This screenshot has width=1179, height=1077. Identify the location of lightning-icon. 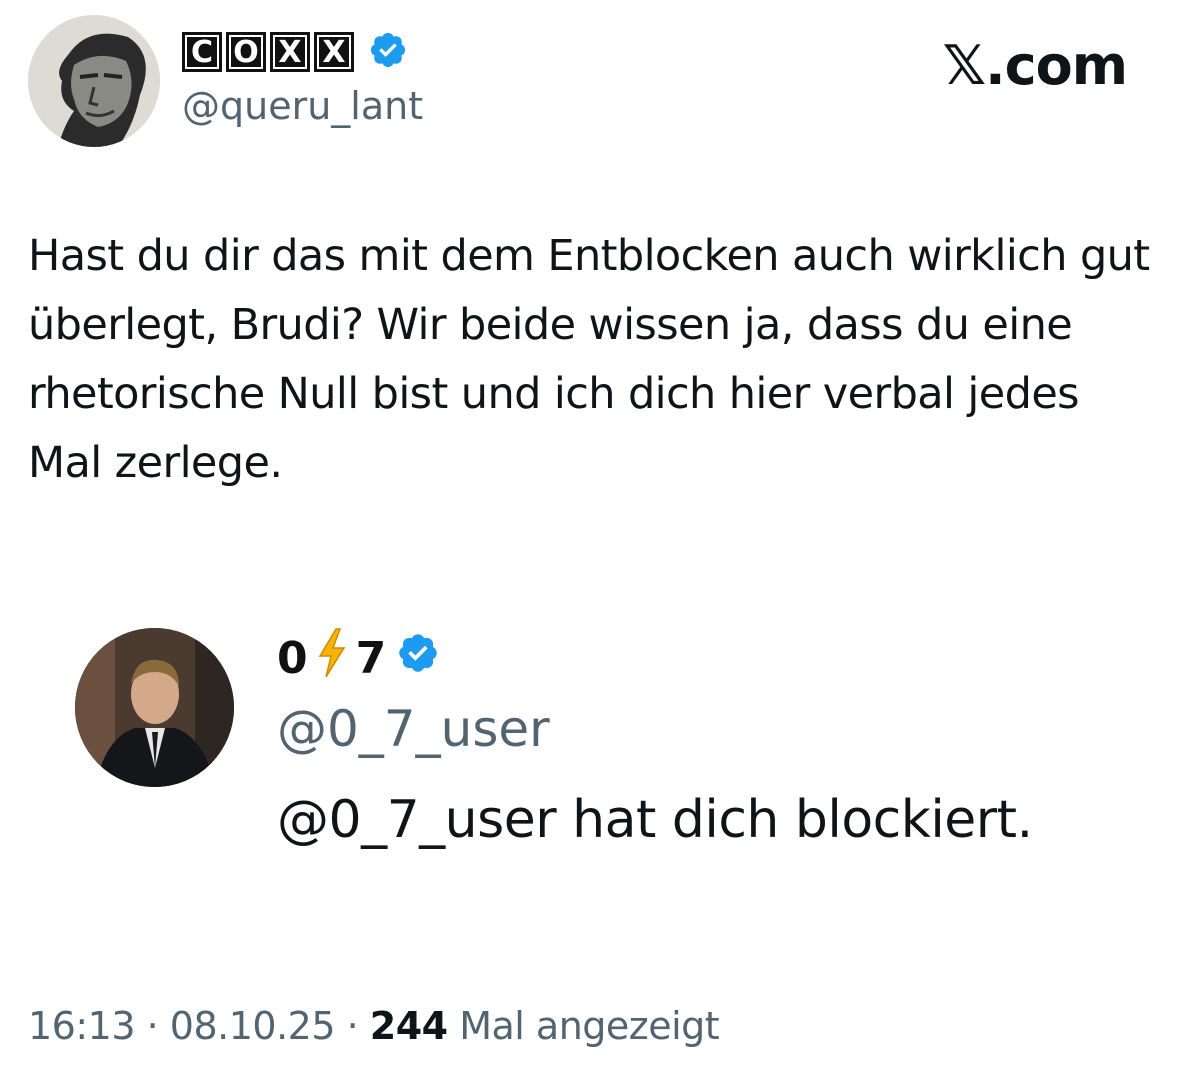
(332, 658).